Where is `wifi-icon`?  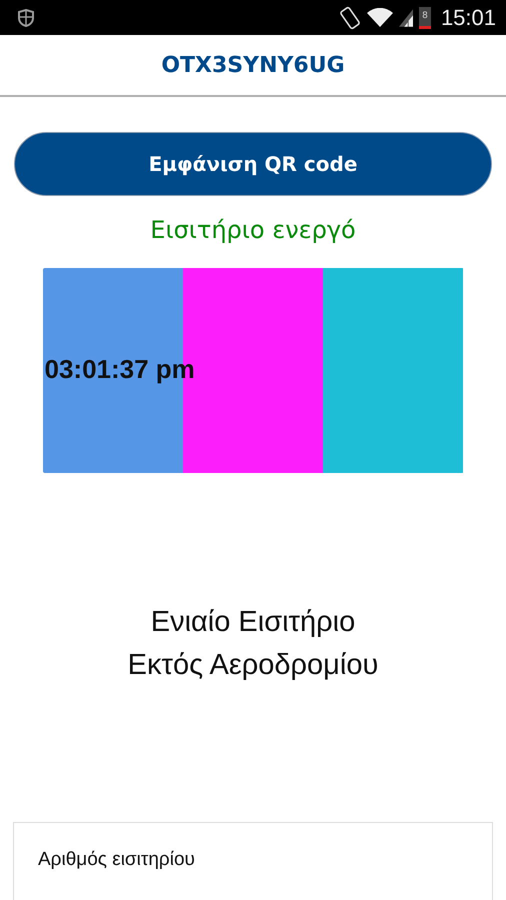 wifi-icon is located at coordinates (379, 18).